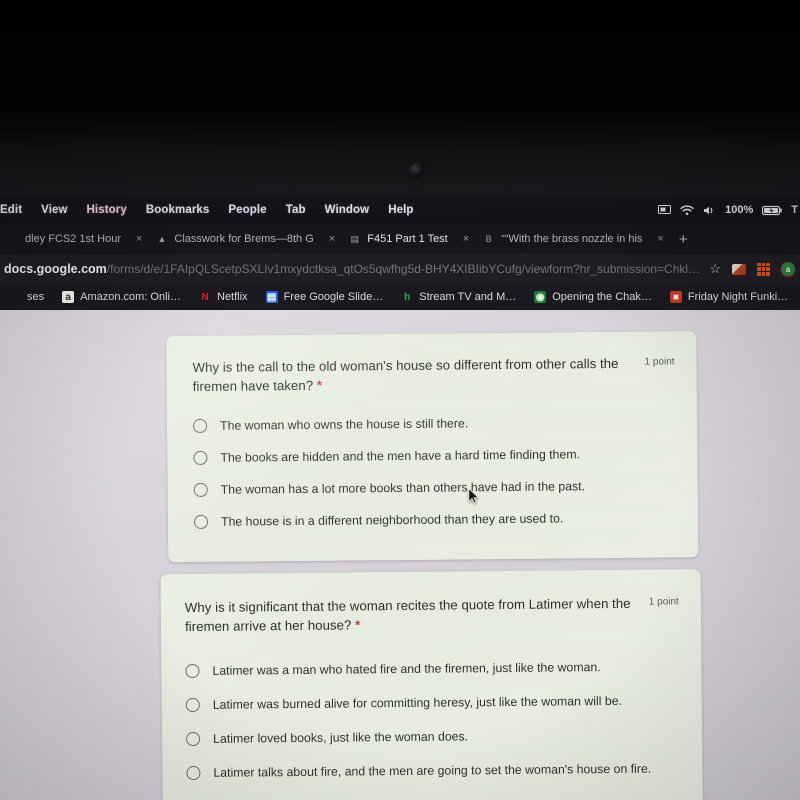  Describe the element at coordinates (788, 269) in the screenshot. I see `profile-avatar: a` at that location.